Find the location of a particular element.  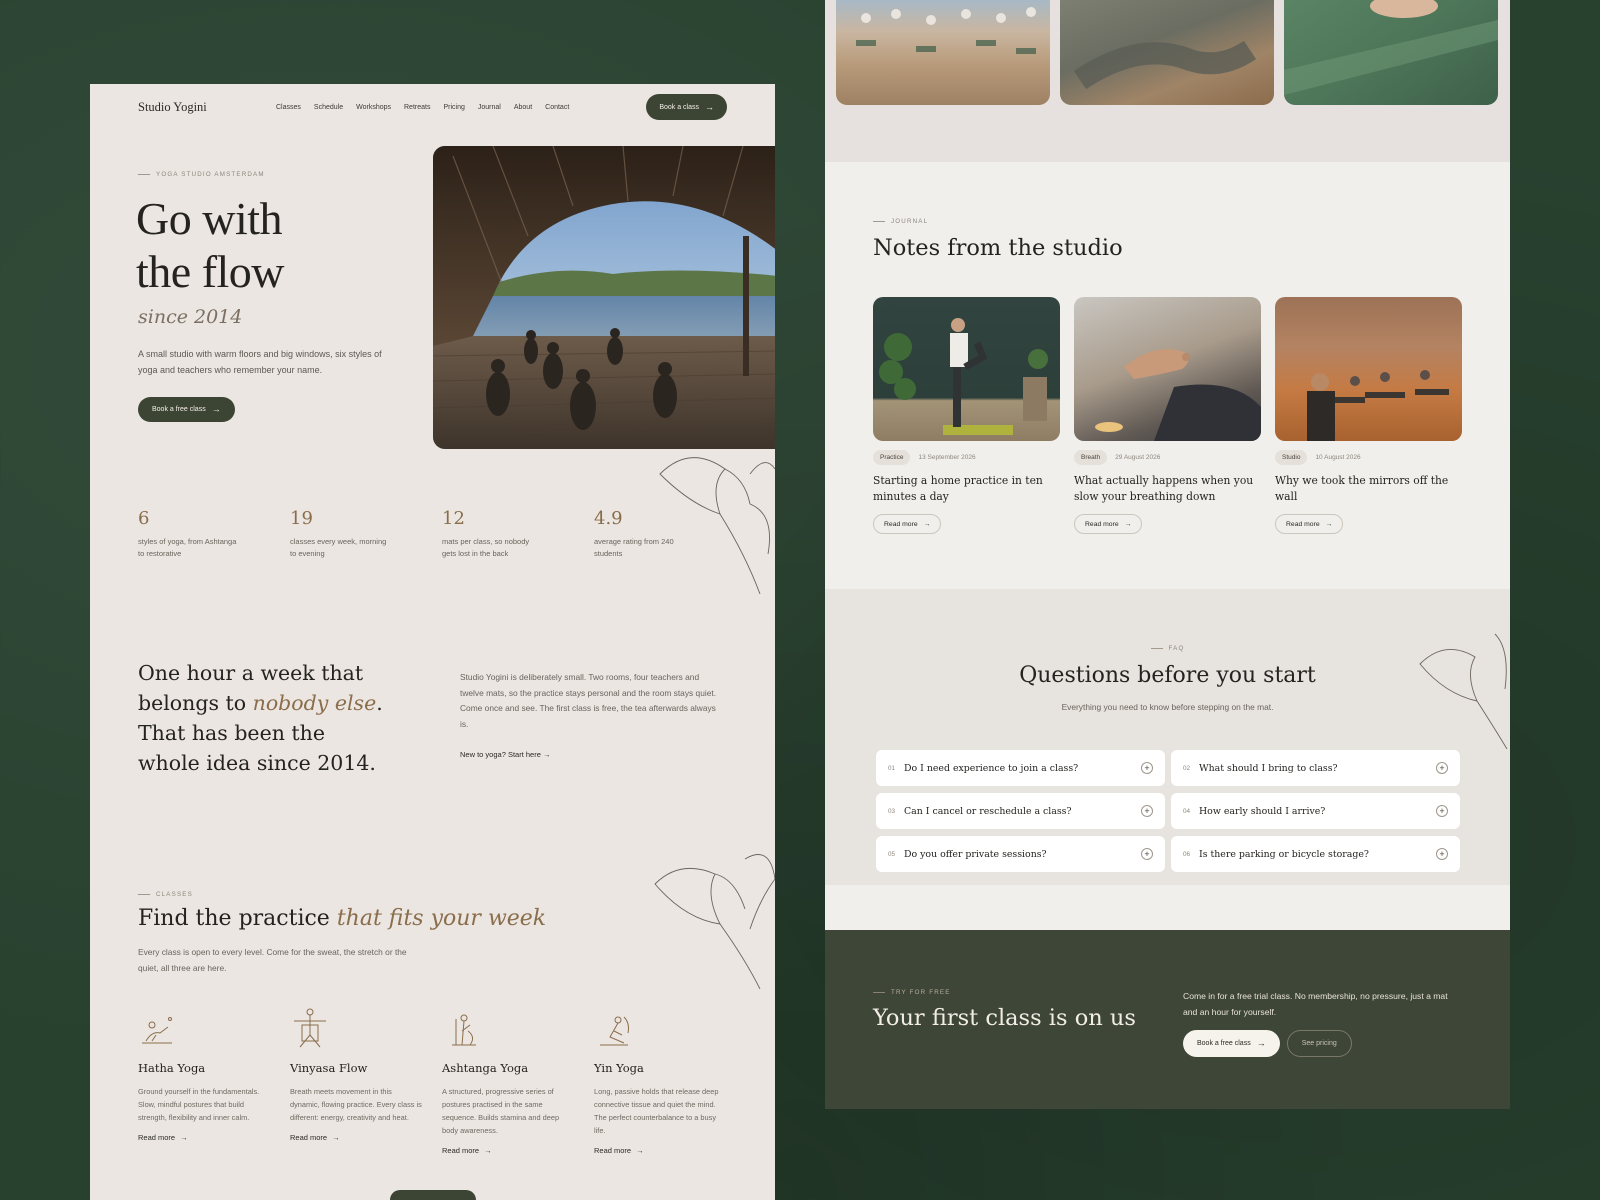

stat-label: classes every week, morning to evening is located at coordinates (338, 547).